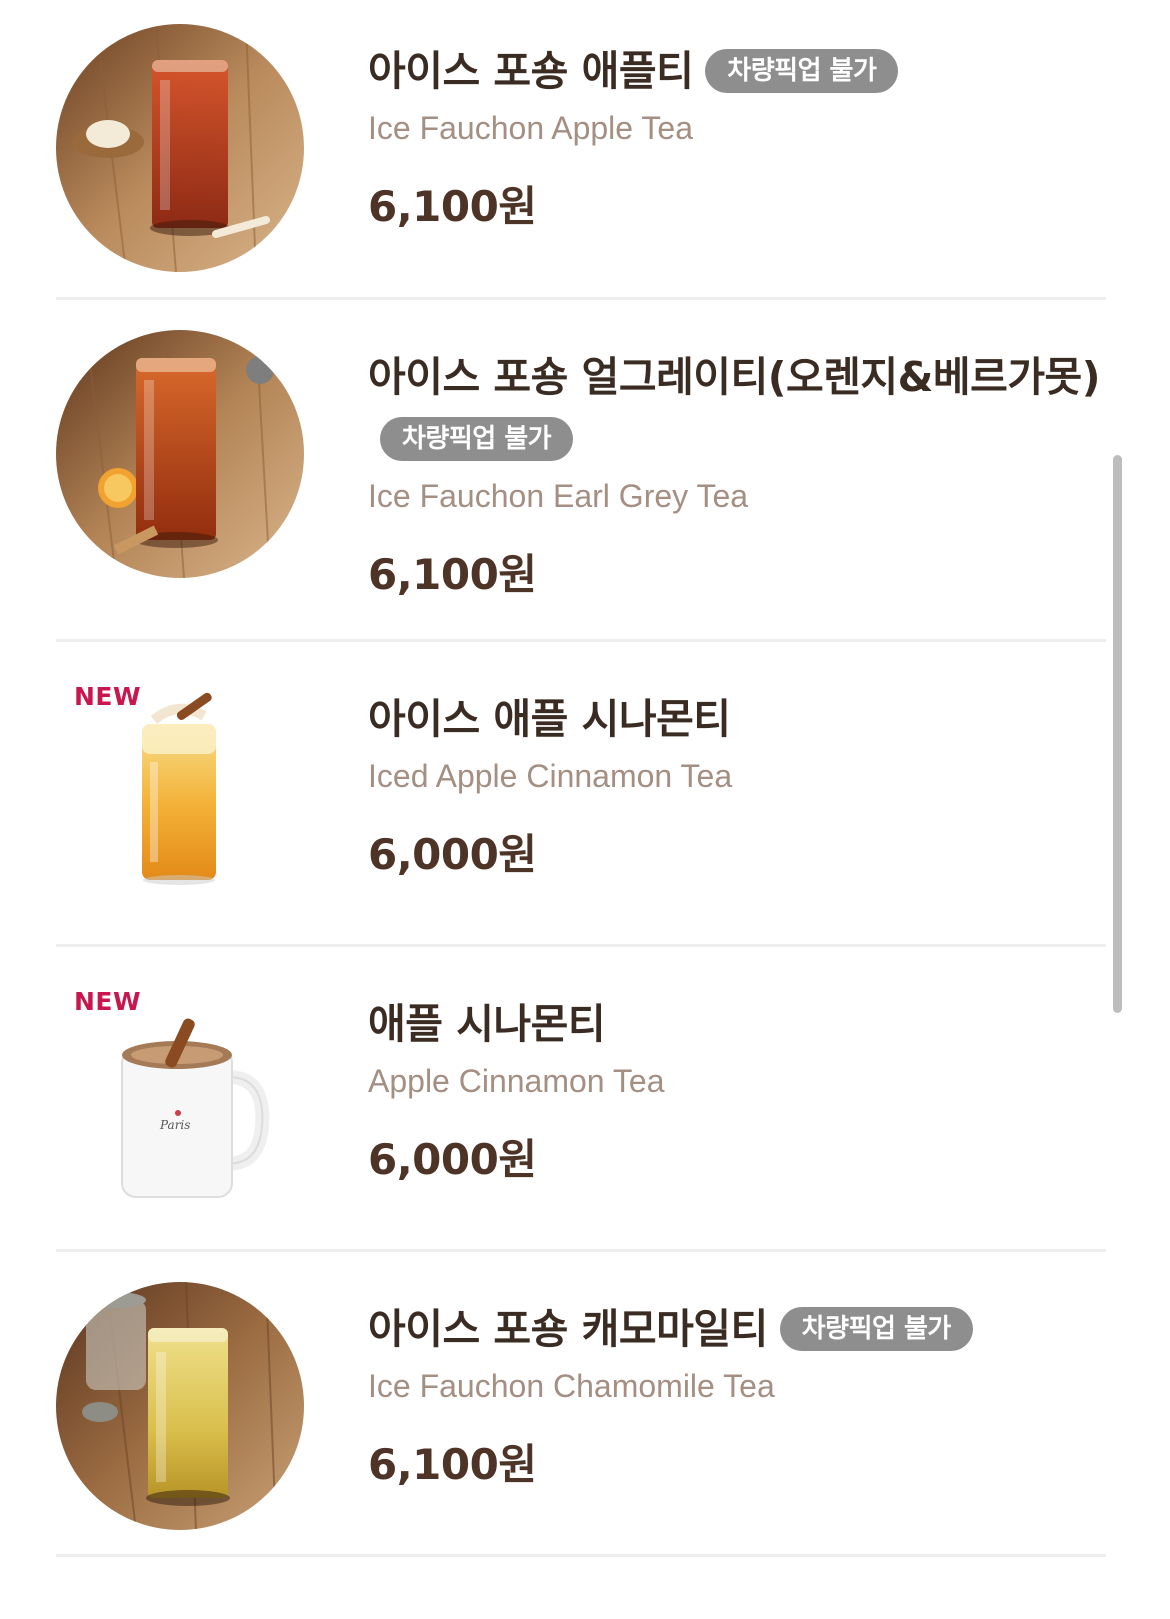  I want to click on item-english-name: Ice Fauchon Apple Tea, so click(530, 128).